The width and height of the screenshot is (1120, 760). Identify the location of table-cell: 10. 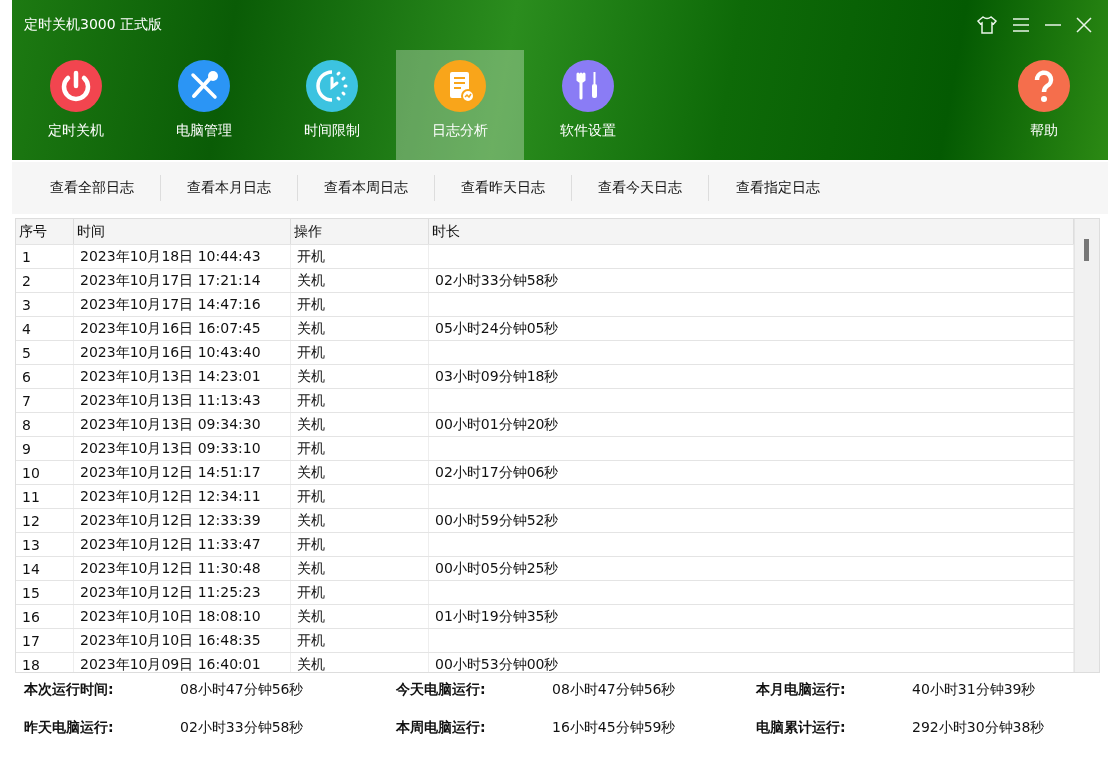
(45, 472).